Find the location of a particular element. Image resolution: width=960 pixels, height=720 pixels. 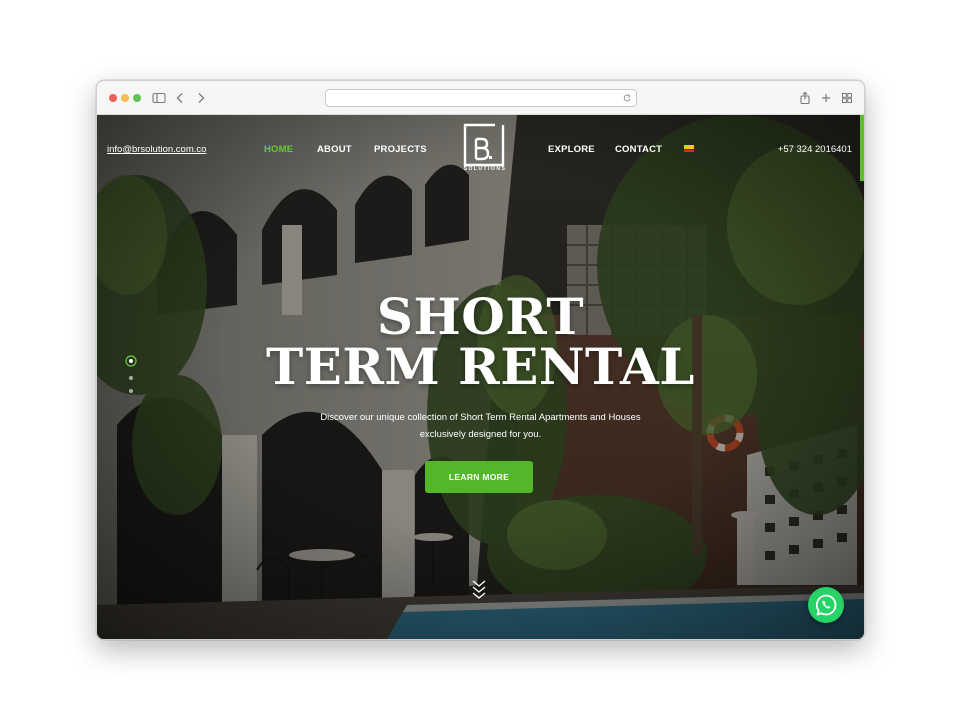

nav-explore: EXPLORE is located at coordinates (571, 149).